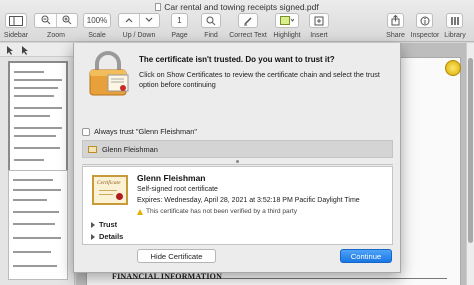 Image resolution: width=474 pixels, height=285 pixels. I want to click on signature-seal-icon, so click(453, 68).